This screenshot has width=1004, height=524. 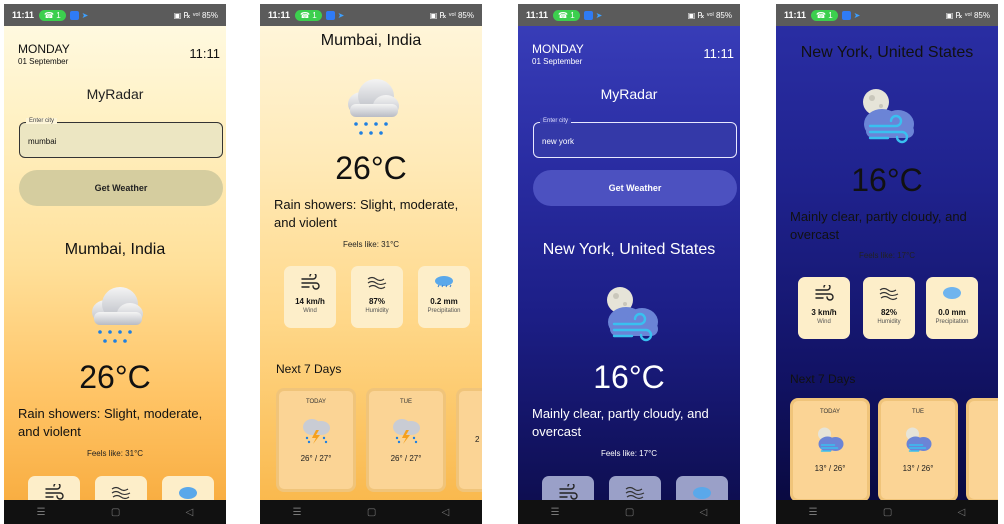 I want to click on wind-card: 14 km/h Wind, so click(x=310, y=297).